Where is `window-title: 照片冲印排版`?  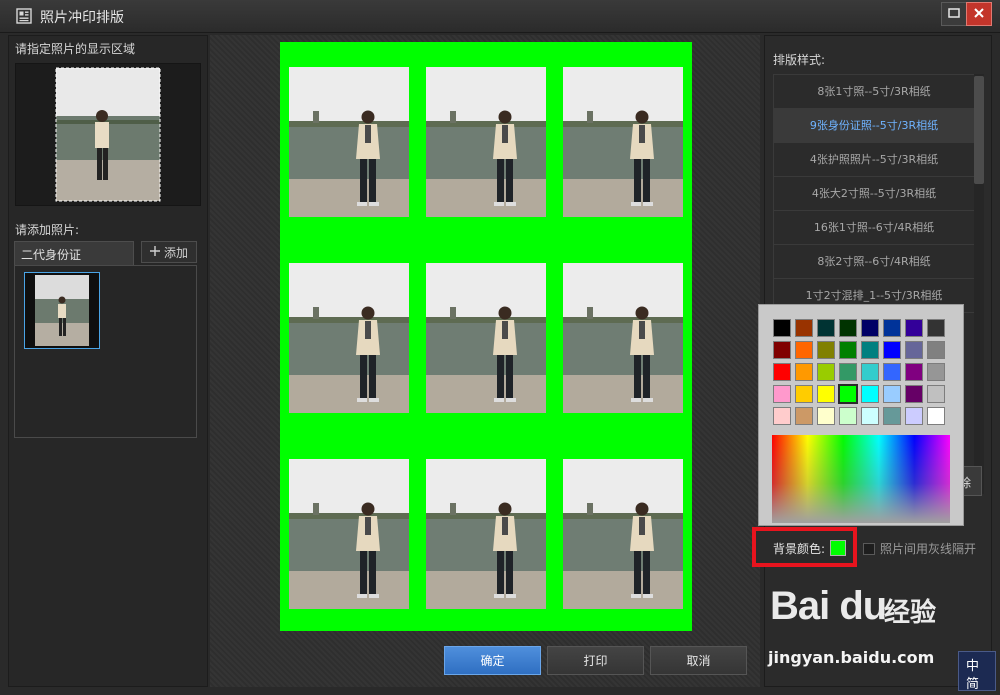
window-title: 照片冲印排版 is located at coordinates (82, 18).